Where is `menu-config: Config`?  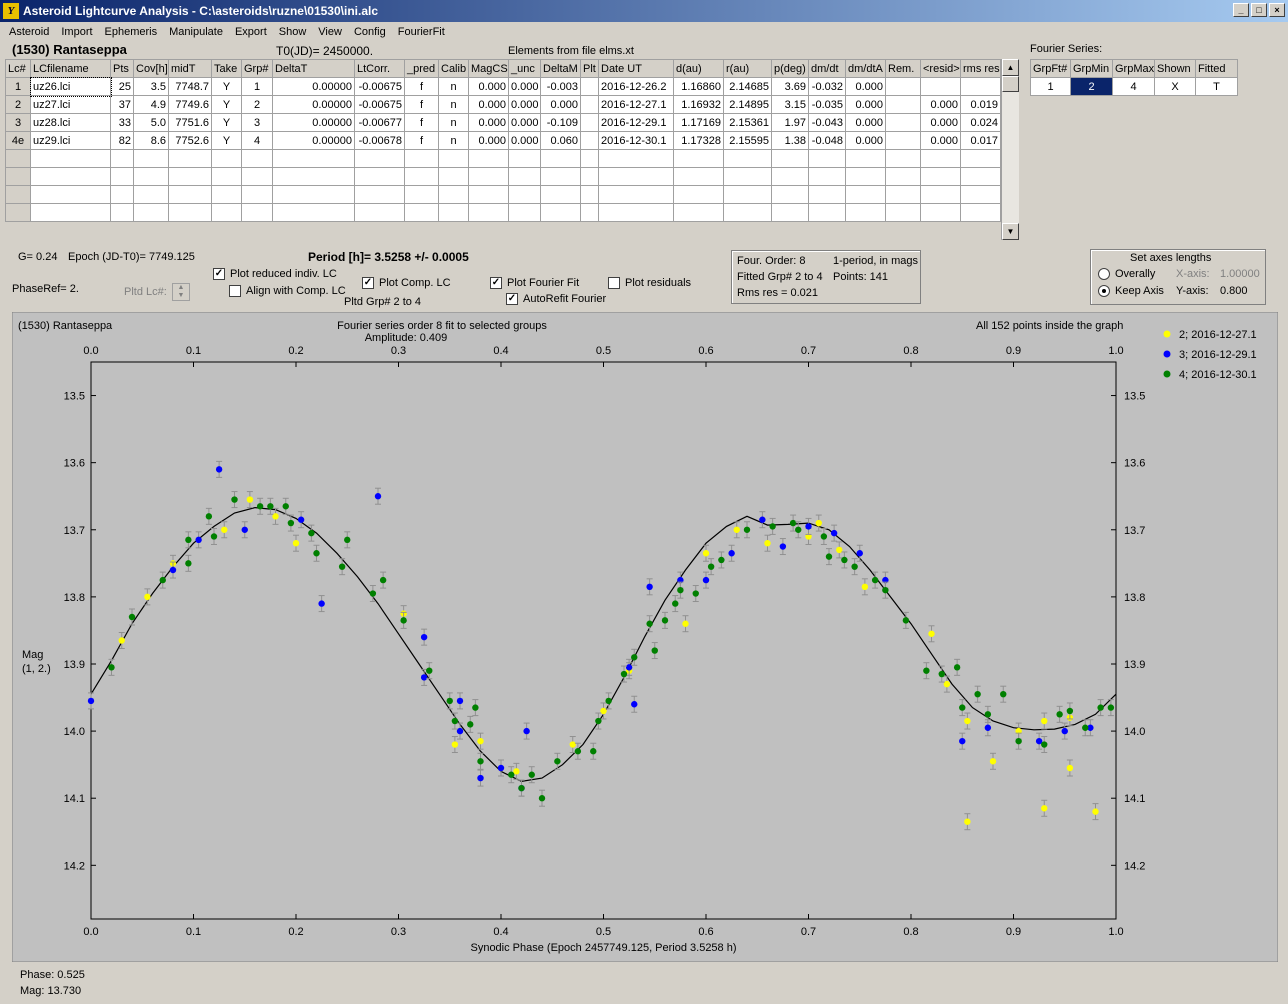 menu-config: Config is located at coordinates (370, 32).